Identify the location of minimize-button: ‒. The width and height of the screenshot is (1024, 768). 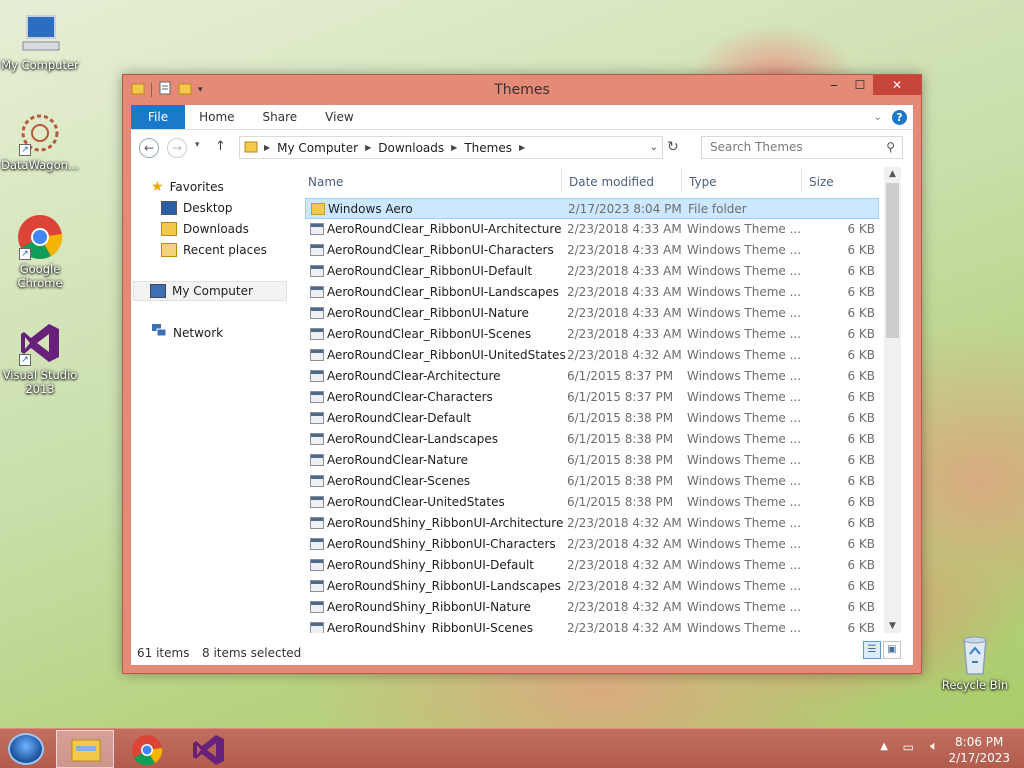
(834, 85).